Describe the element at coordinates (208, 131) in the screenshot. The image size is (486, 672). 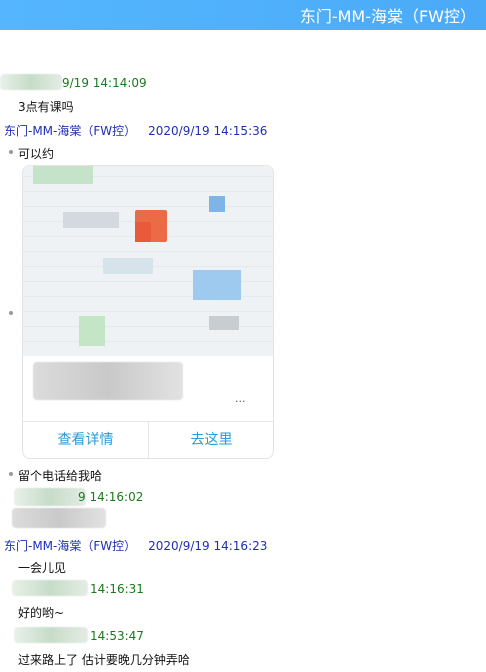
I see `message-time: 2020/9/19 14:15:36` at that location.